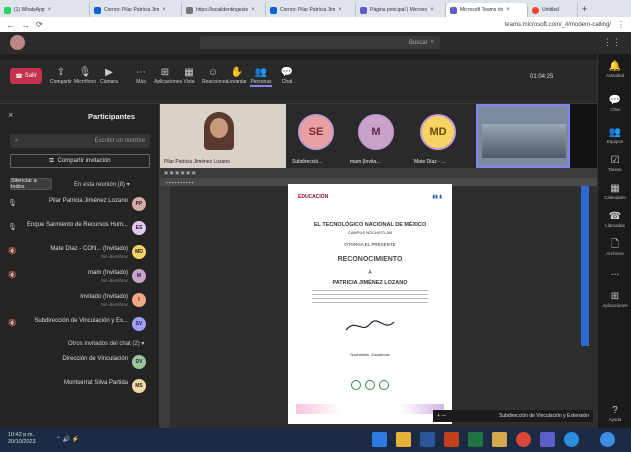  I want to click on raise-hand-button: ✋ Levantar, so click(237, 76).